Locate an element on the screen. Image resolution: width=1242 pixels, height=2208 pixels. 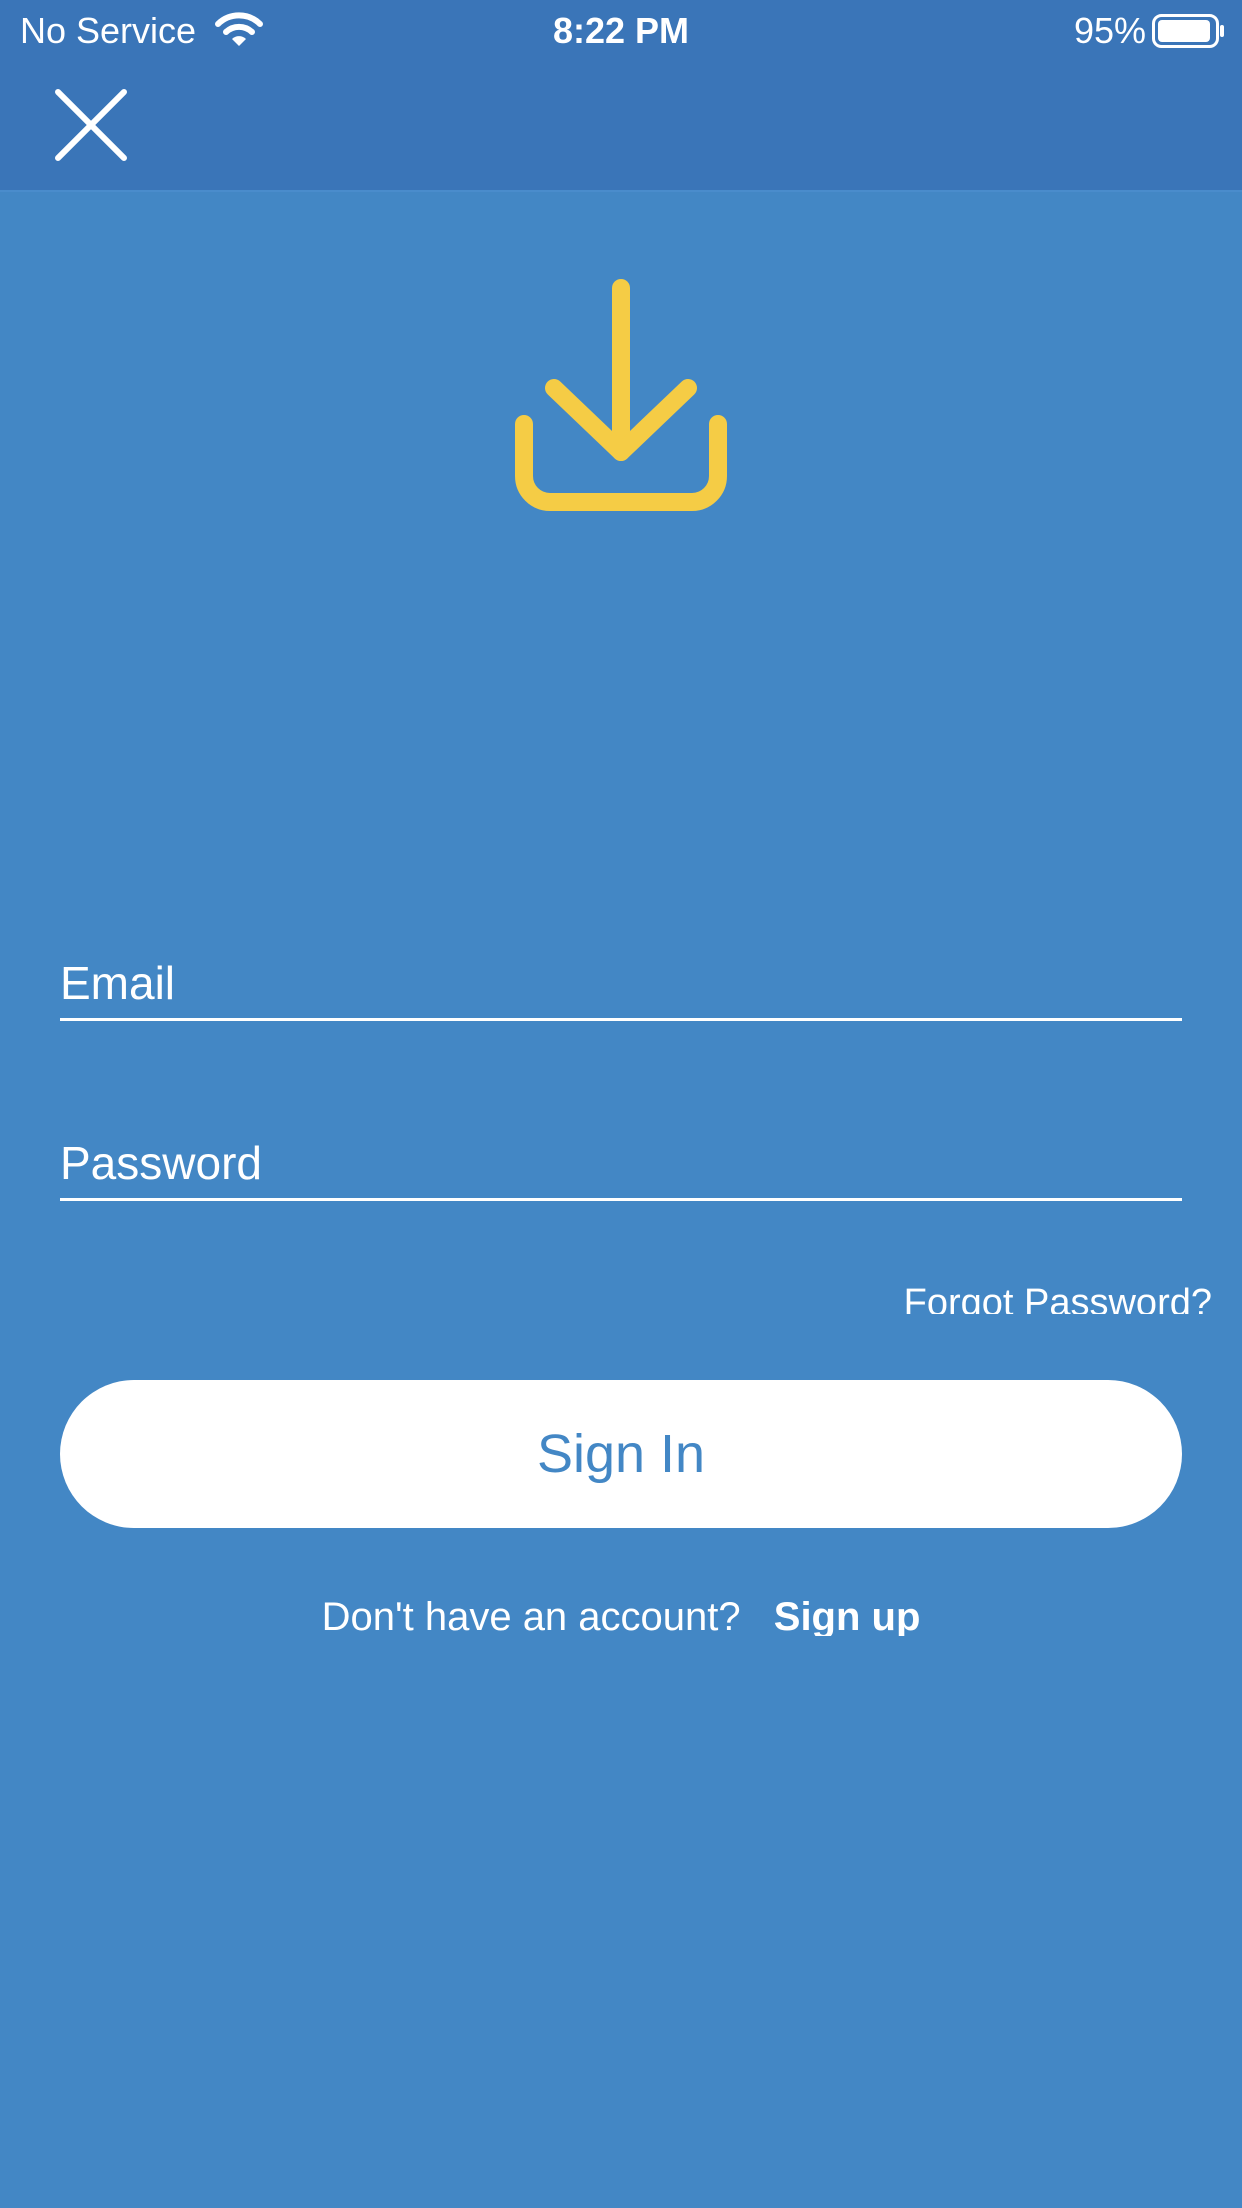
forgot-password-link: Forgot Password? is located at coordinates (1058, 1297).